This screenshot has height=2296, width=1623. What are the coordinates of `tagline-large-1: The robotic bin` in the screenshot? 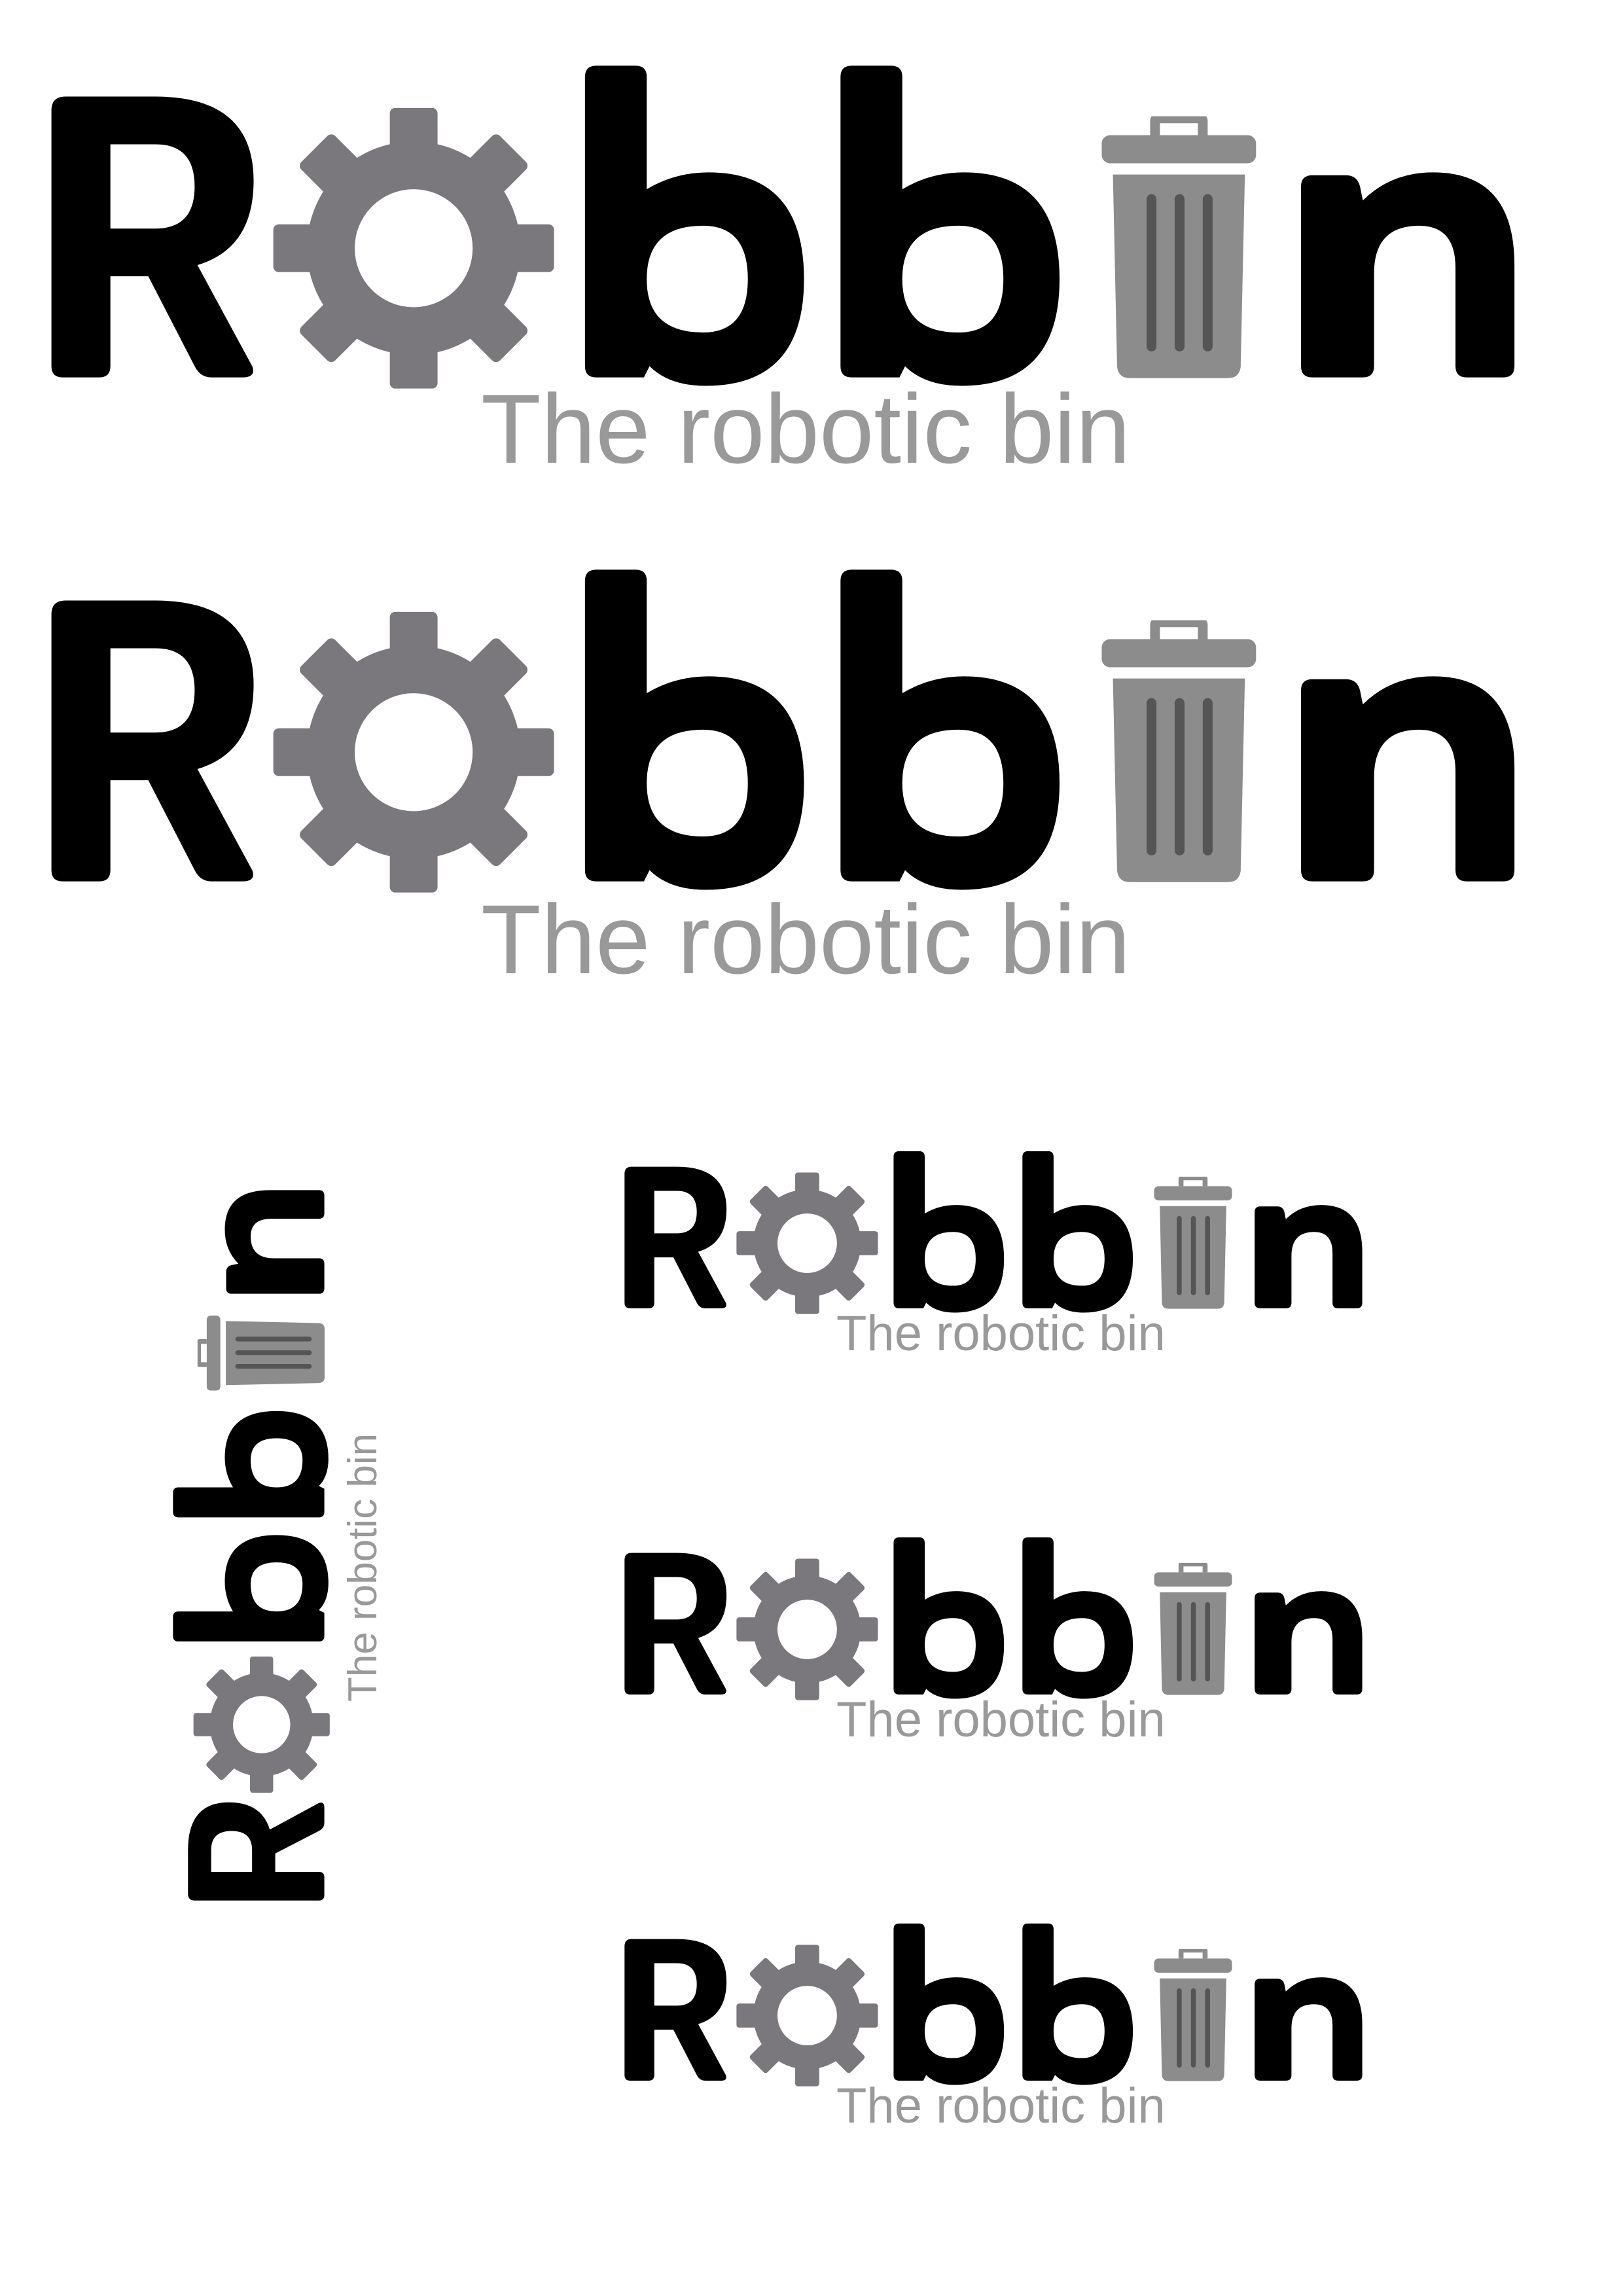 It's located at (806, 429).